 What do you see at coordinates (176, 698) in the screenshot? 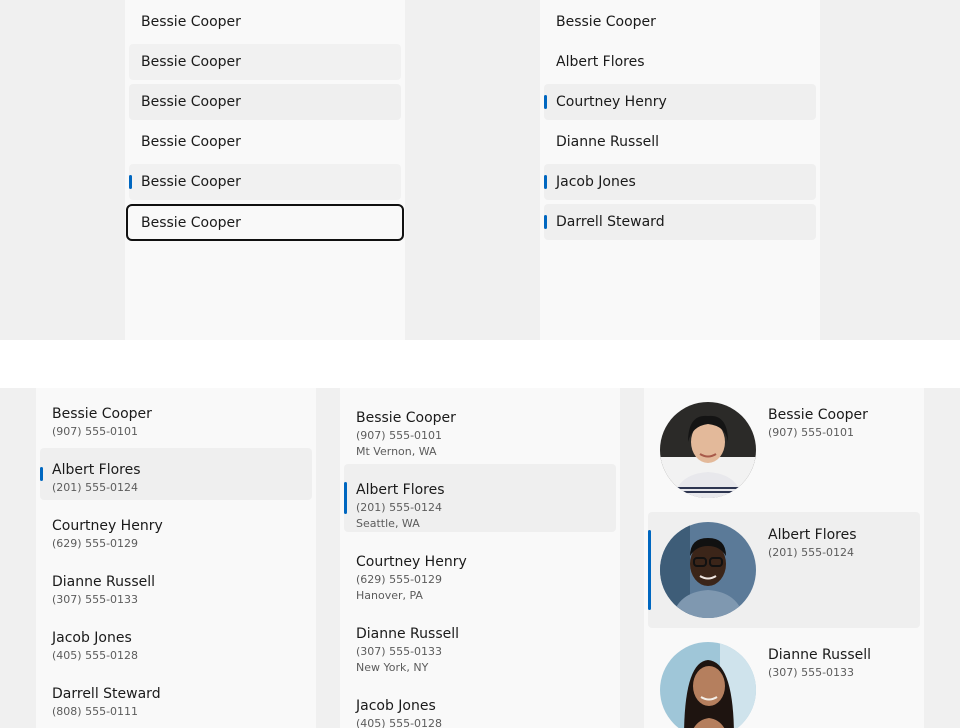
I see `list-item: Darrell Steward (808) 555-0111` at bounding box center [176, 698].